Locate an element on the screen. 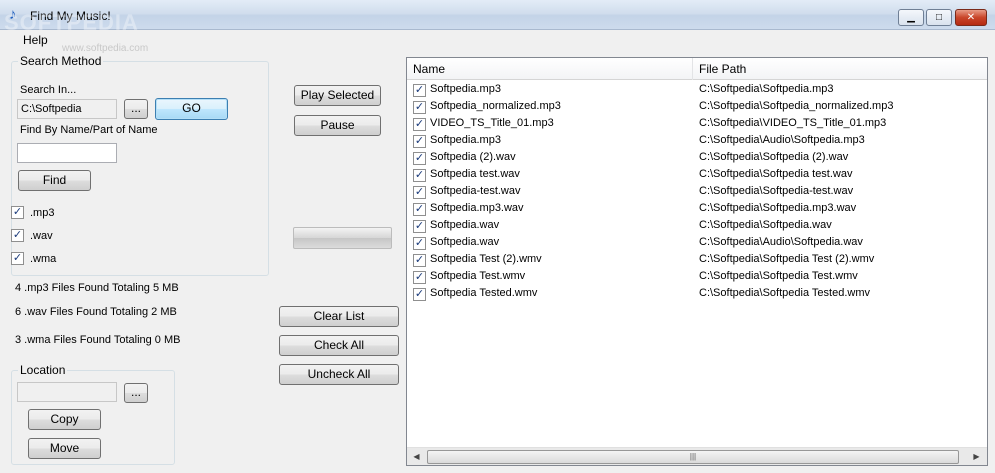  scroll-right-arrow-icon: ▶ is located at coordinates (976, 457).